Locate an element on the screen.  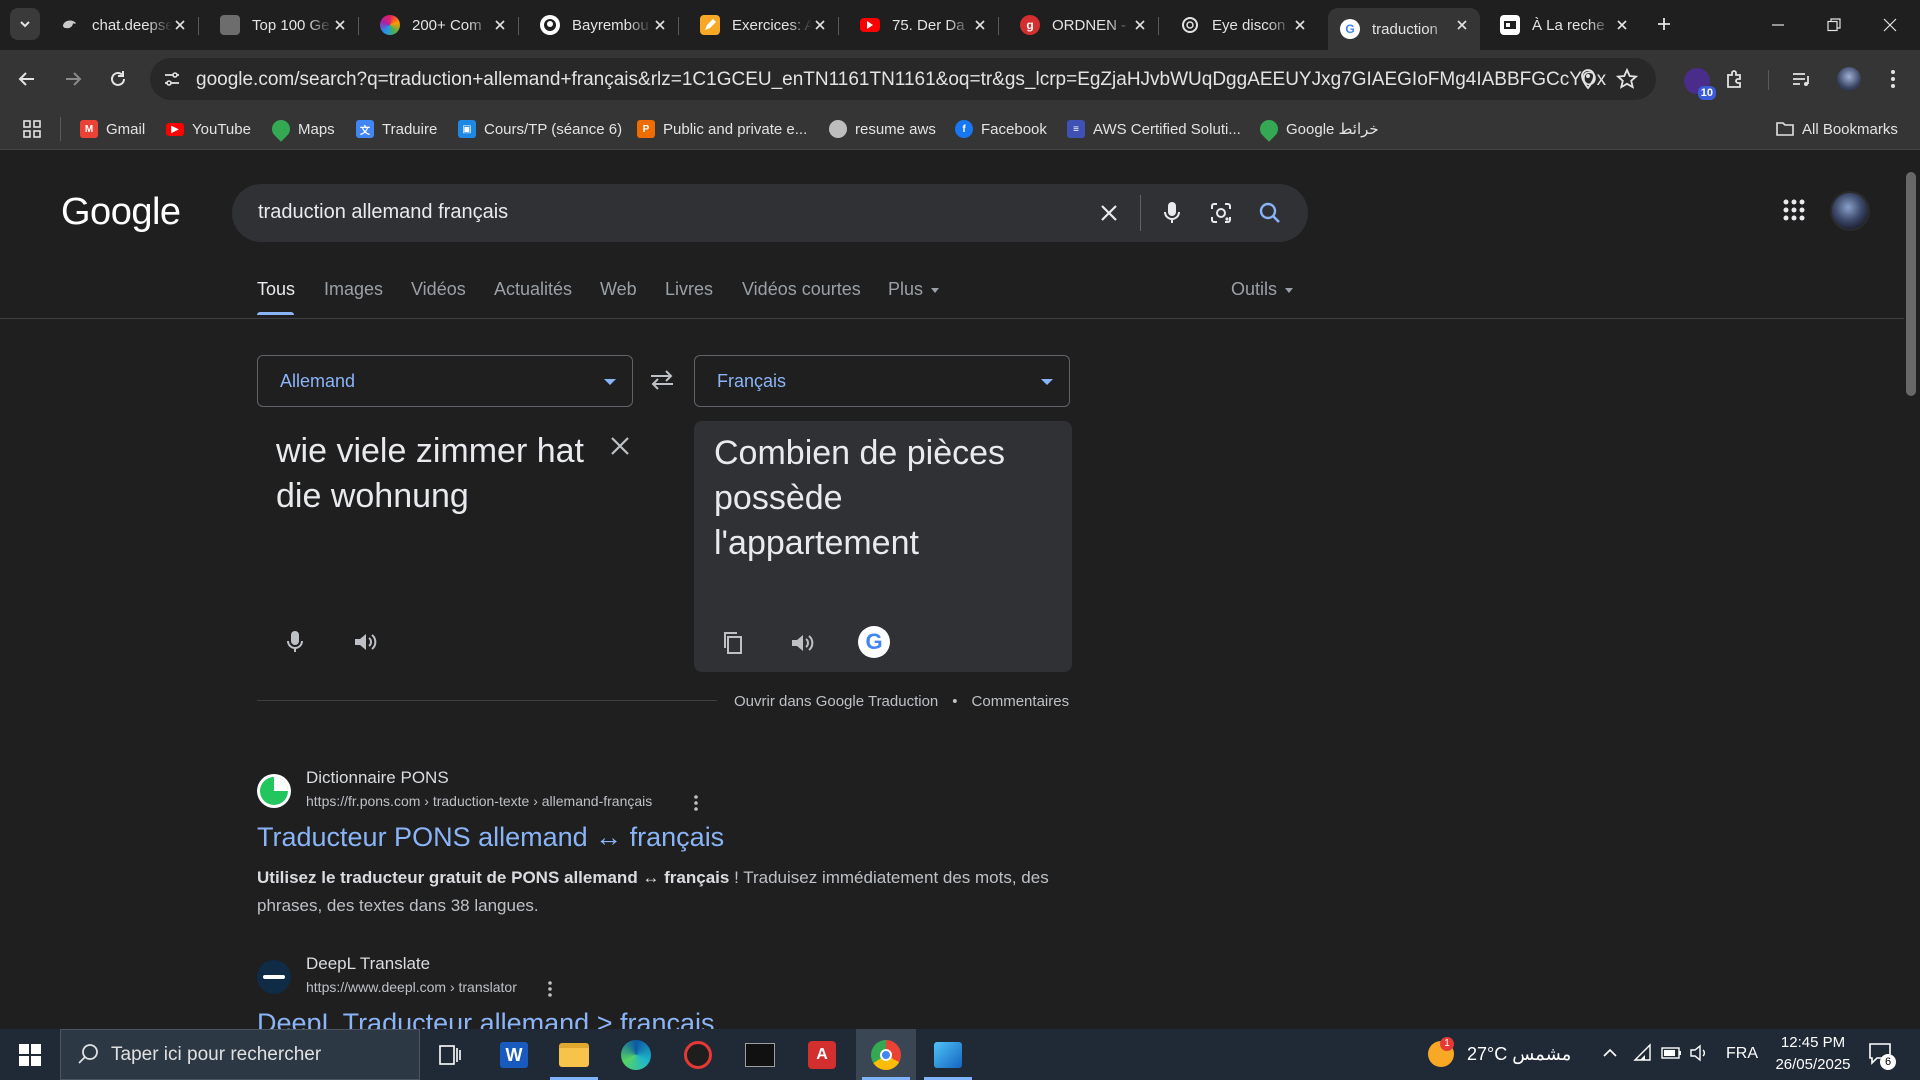
tab-short-videos: Vidéos courtes is located at coordinates (801, 289).